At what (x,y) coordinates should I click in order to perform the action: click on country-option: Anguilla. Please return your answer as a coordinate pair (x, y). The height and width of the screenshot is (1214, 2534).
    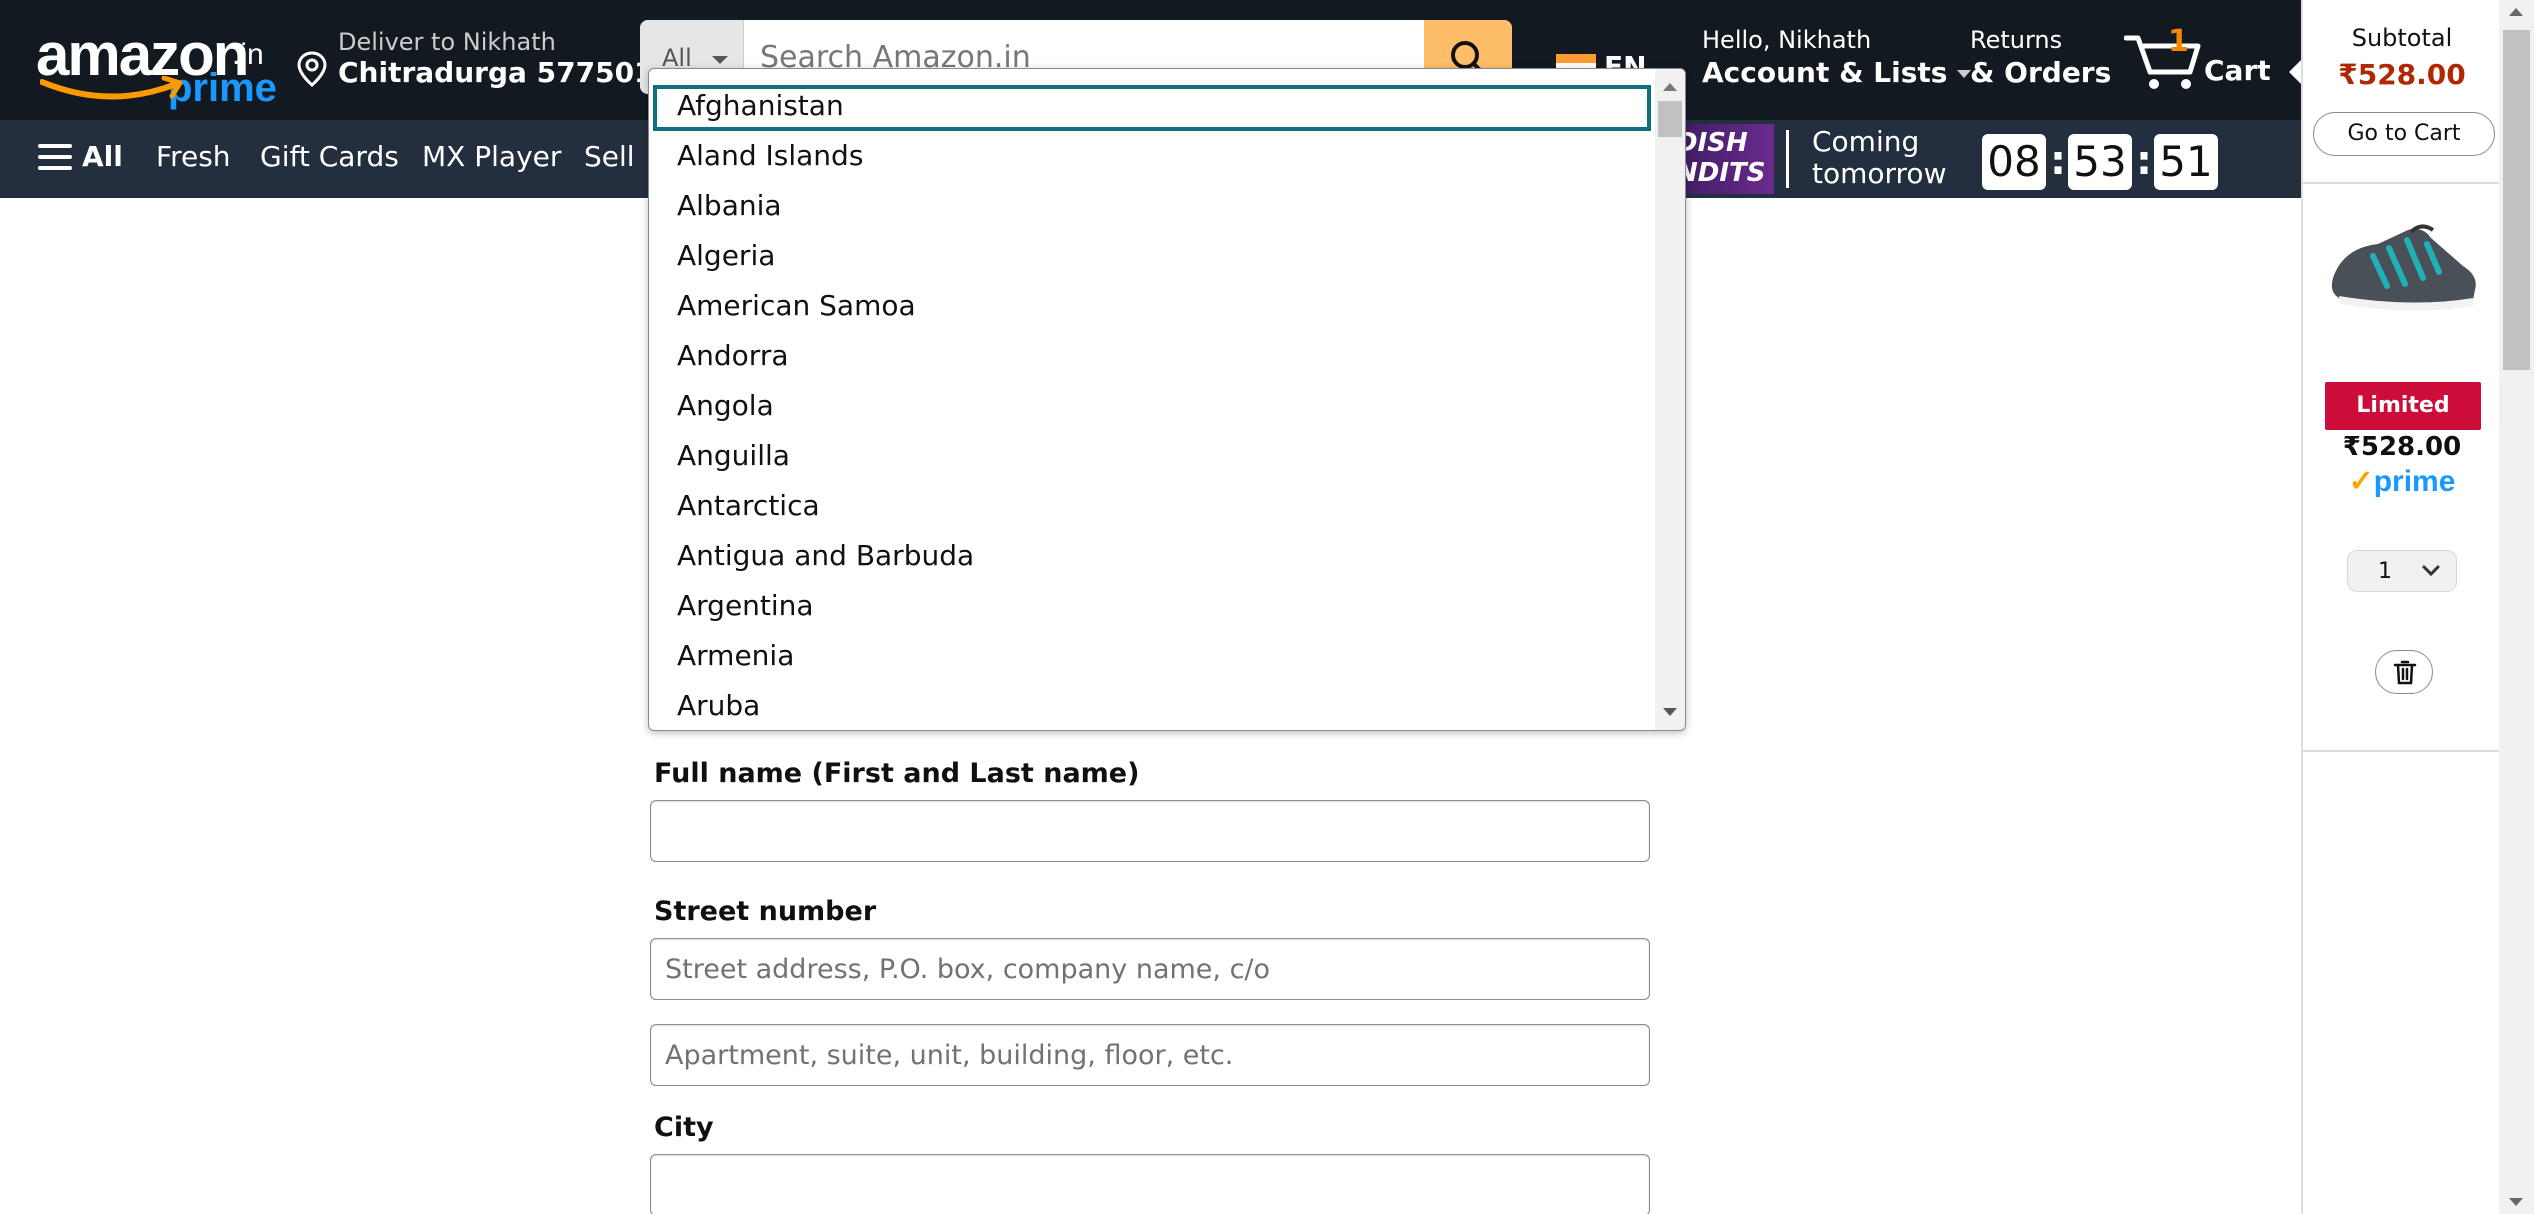
    Looking at the image, I should click on (1152, 458).